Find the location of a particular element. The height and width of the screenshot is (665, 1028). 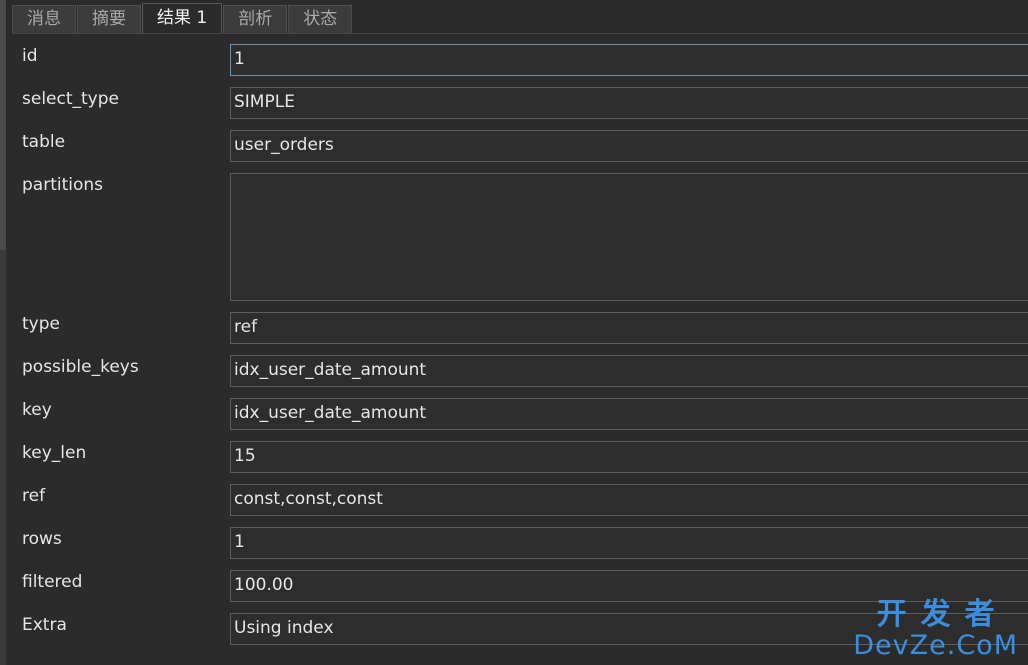

tab-messages: 消息 is located at coordinates (44, 19).